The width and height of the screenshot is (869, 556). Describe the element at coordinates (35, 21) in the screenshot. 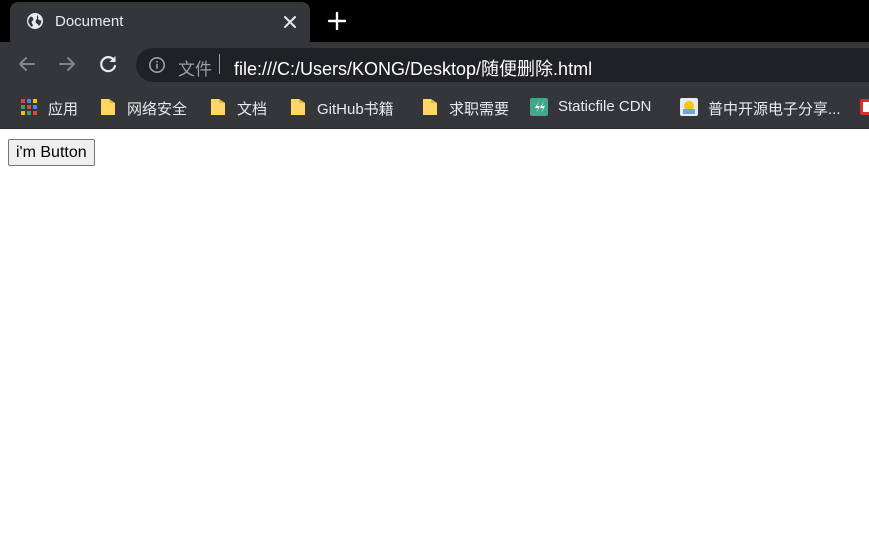

I see `globe-icon` at that location.